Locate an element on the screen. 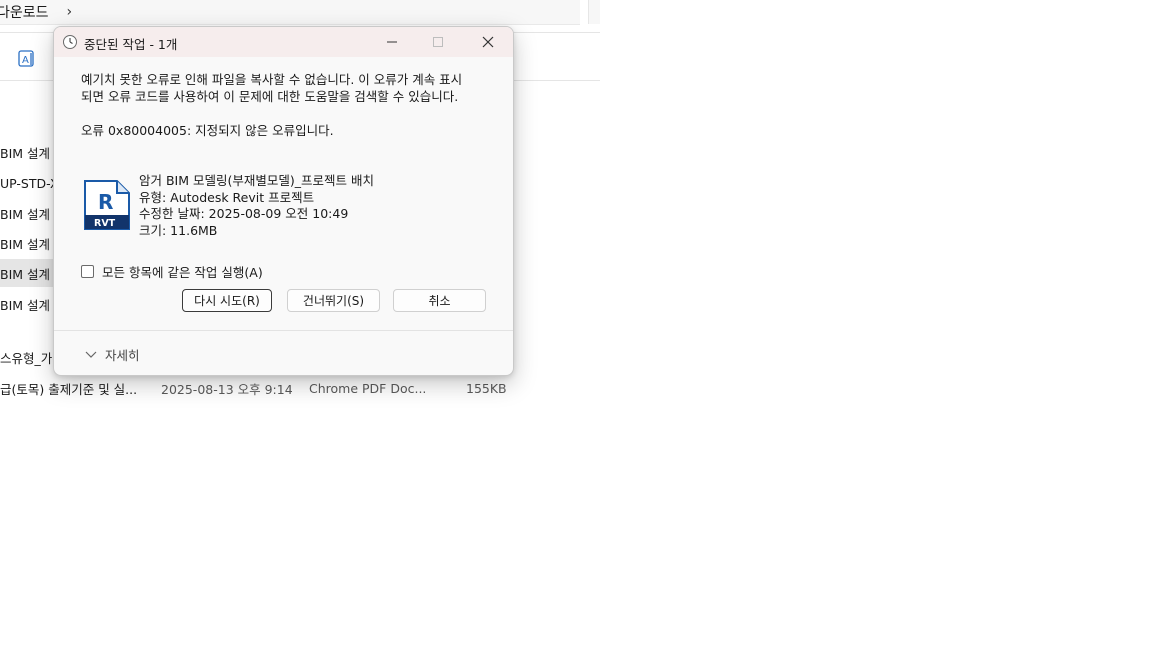 Image resolution: width=1152 pixels, height=648 pixels. close-button is located at coordinates (488, 42).